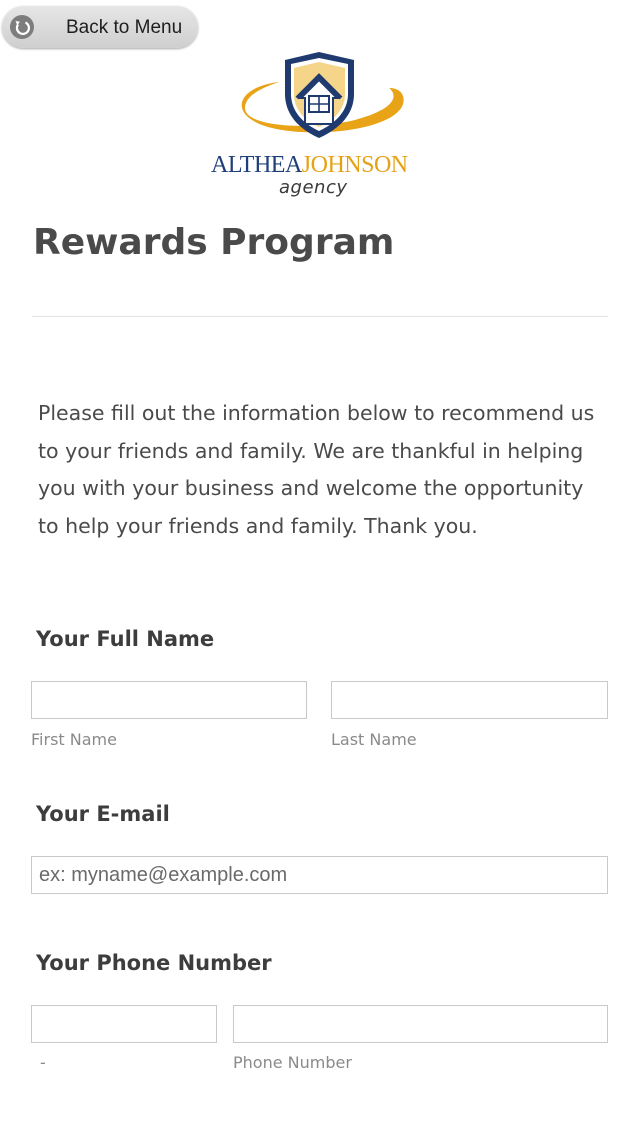 The height and width of the screenshot is (1136, 639). What do you see at coordinates (292, 1062) in the screenshot?
I see `phone-number-sublabel: Phone Number` at bounding box center [292, 1062].